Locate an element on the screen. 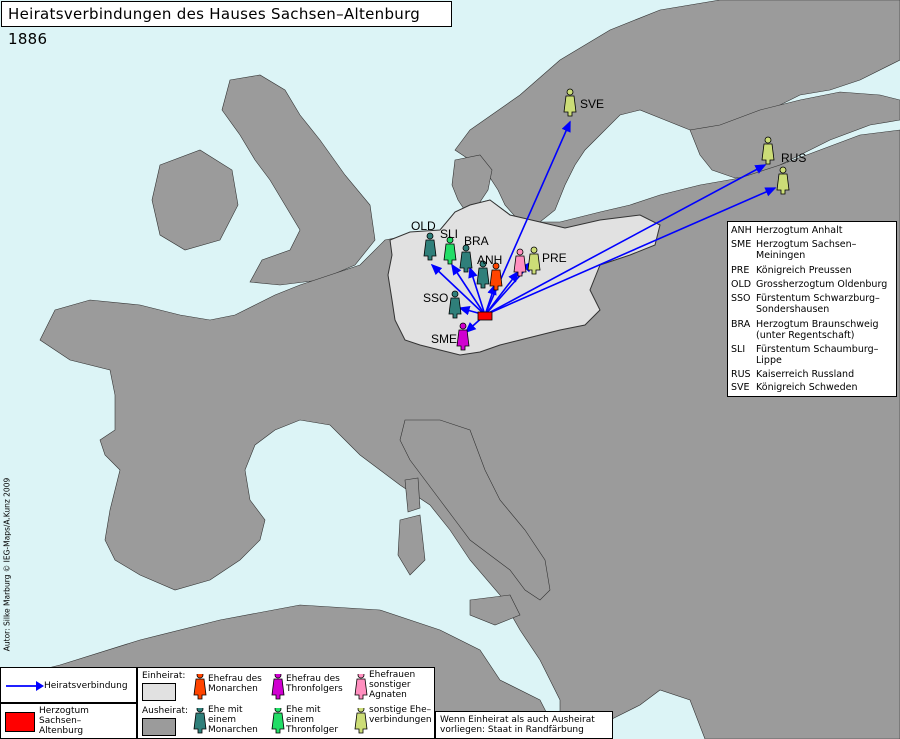 This screenshot has height=739, width=900. einheirat-swatch is located at coordinates (159, 692).